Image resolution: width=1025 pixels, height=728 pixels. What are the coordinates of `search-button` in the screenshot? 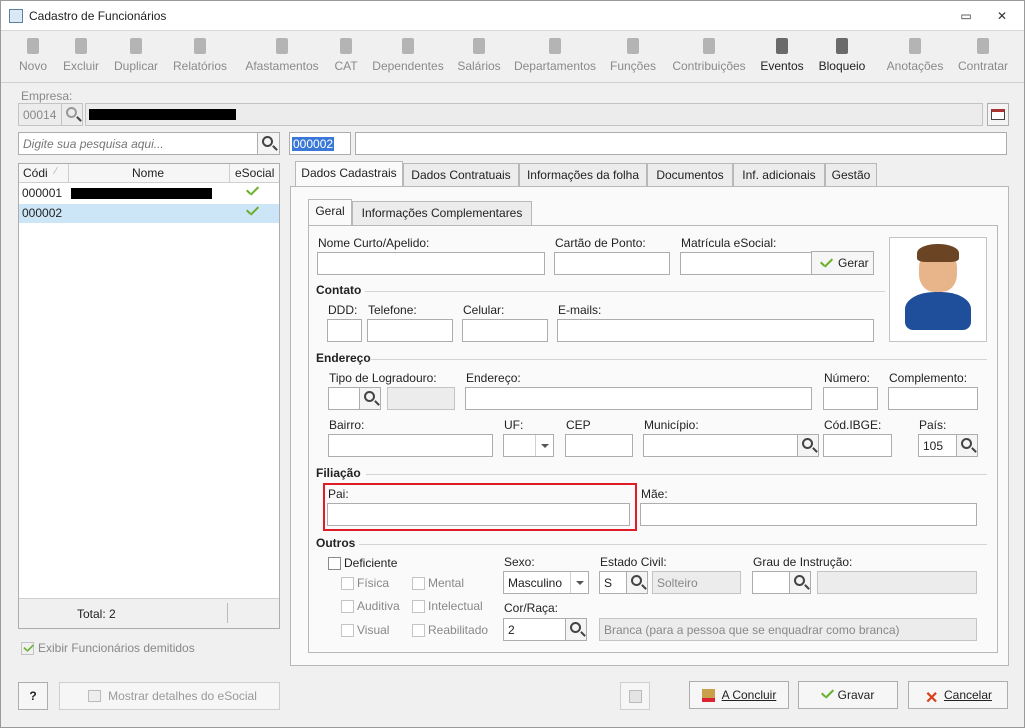 It's located at (268, 143).